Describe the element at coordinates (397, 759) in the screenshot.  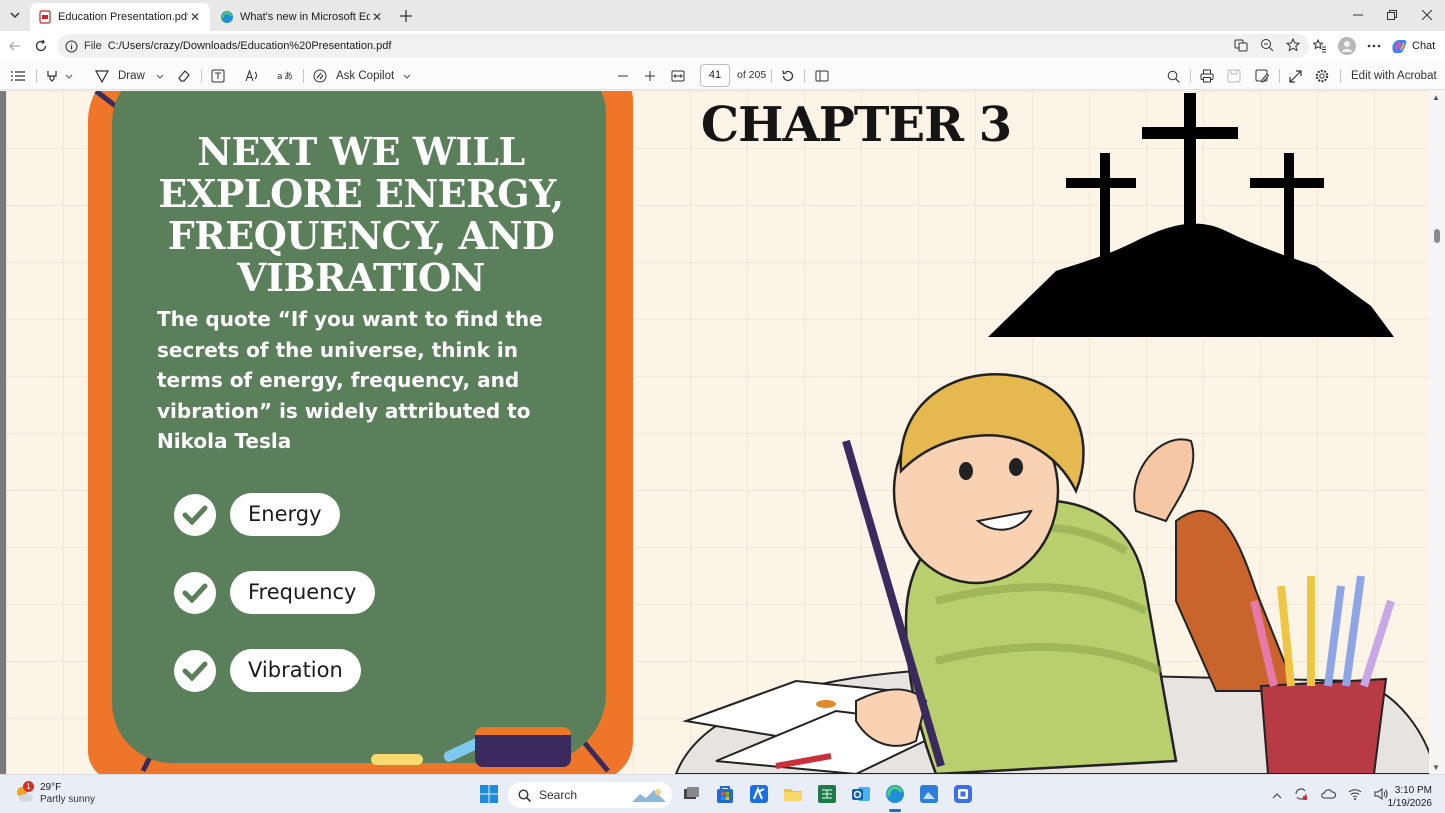
I see `chalk-yellow` at that location.